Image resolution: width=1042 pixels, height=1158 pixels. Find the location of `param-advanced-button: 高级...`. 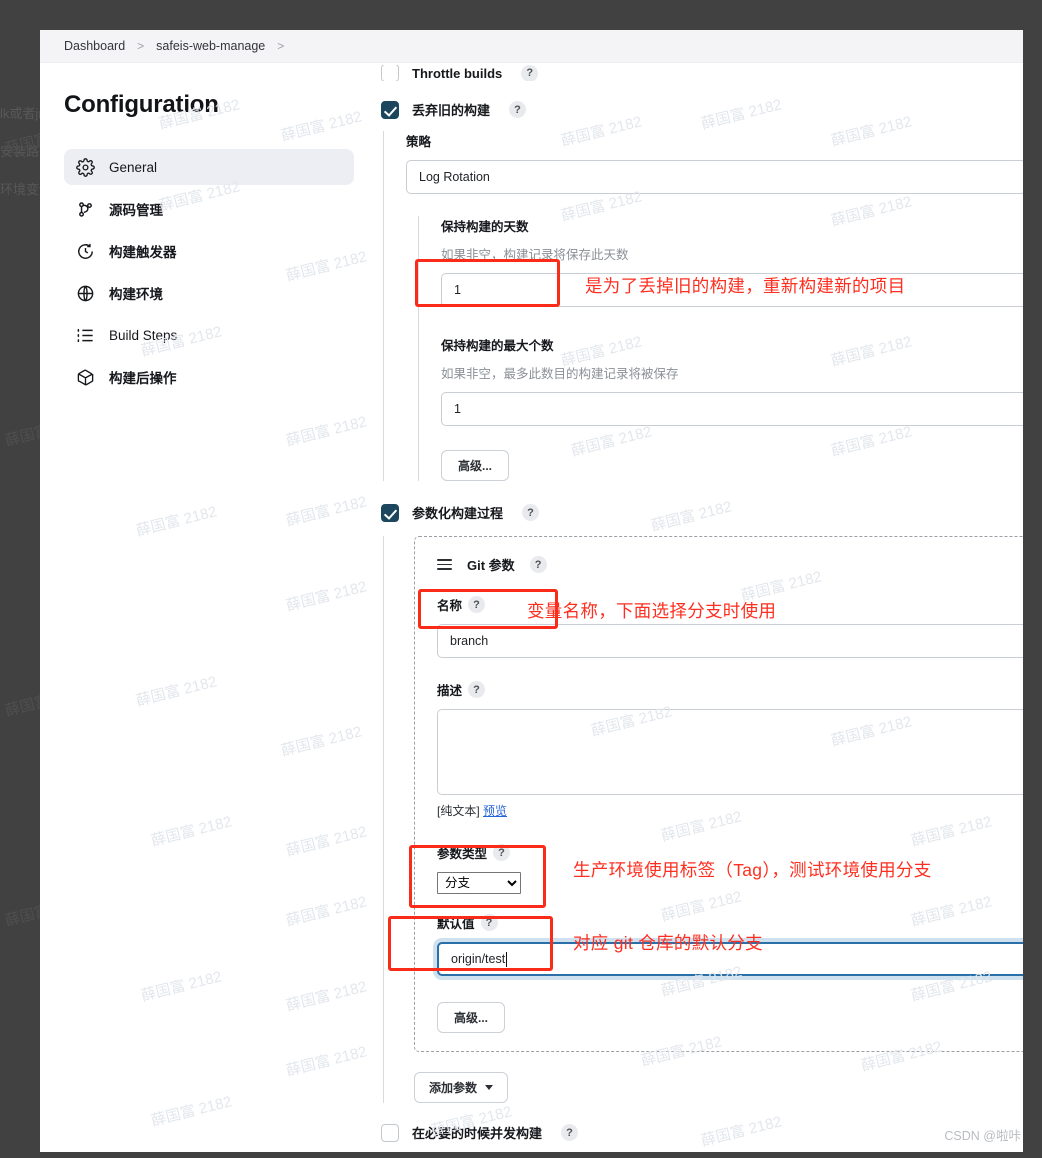

param-advanced-button: 高级... is located at coordinates (471, 1017).